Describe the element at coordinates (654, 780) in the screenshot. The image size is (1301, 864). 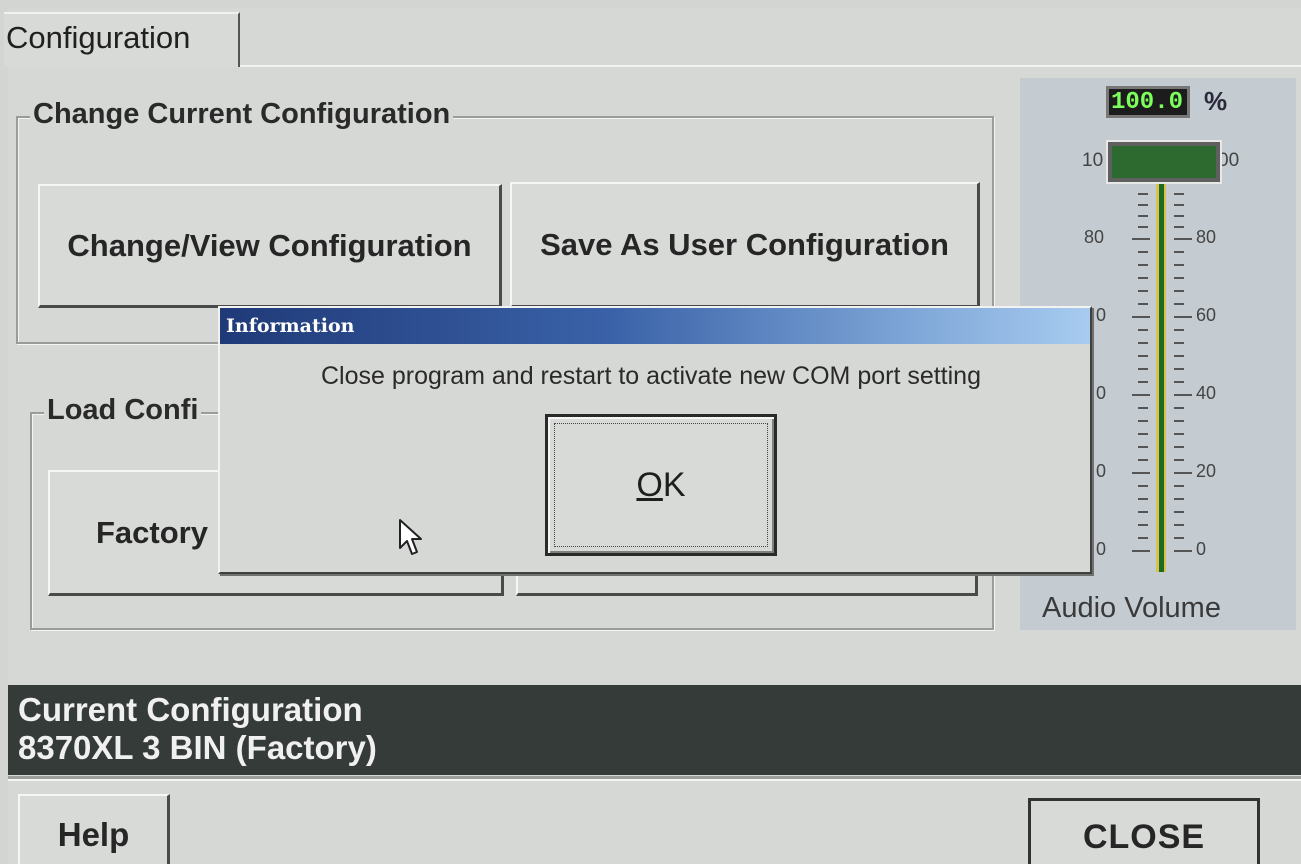
I see `footer-divider-highlight` at that location.